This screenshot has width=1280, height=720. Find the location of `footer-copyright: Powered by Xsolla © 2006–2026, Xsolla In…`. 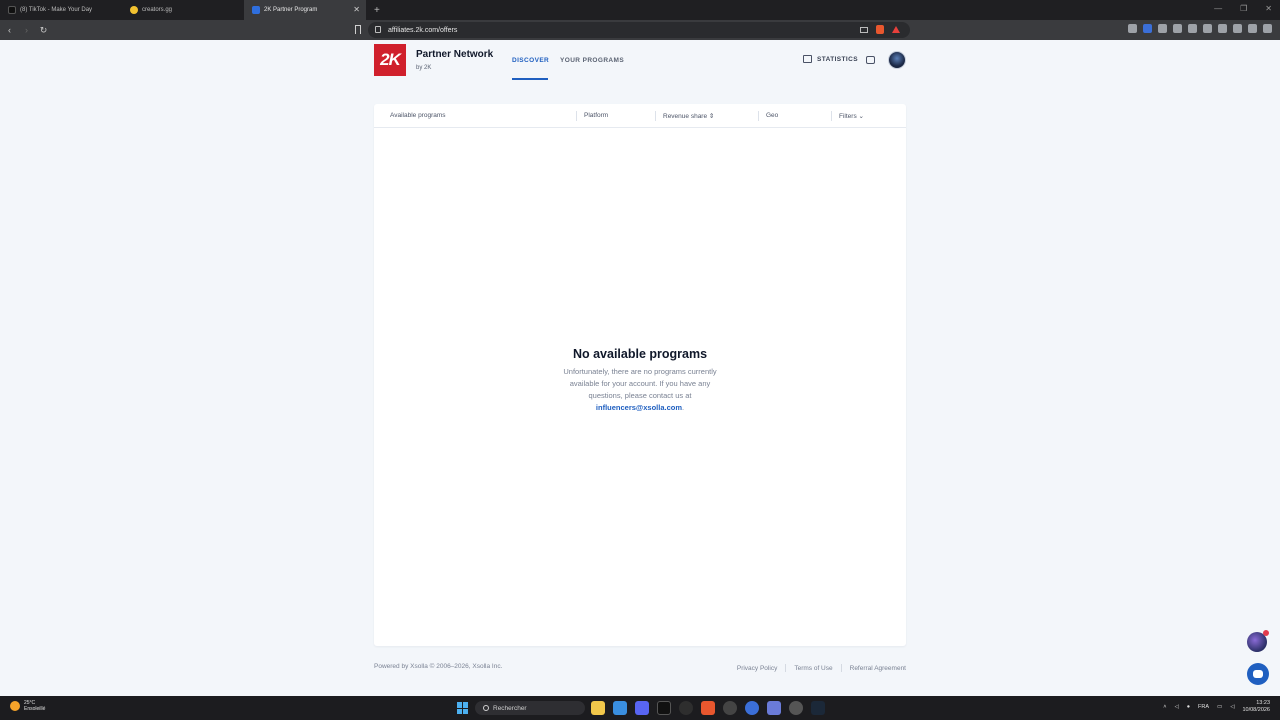

footer-copyright: Powered by Xsolla © 2006–2026, Xsolla In… is located at coordinates (438, 666).